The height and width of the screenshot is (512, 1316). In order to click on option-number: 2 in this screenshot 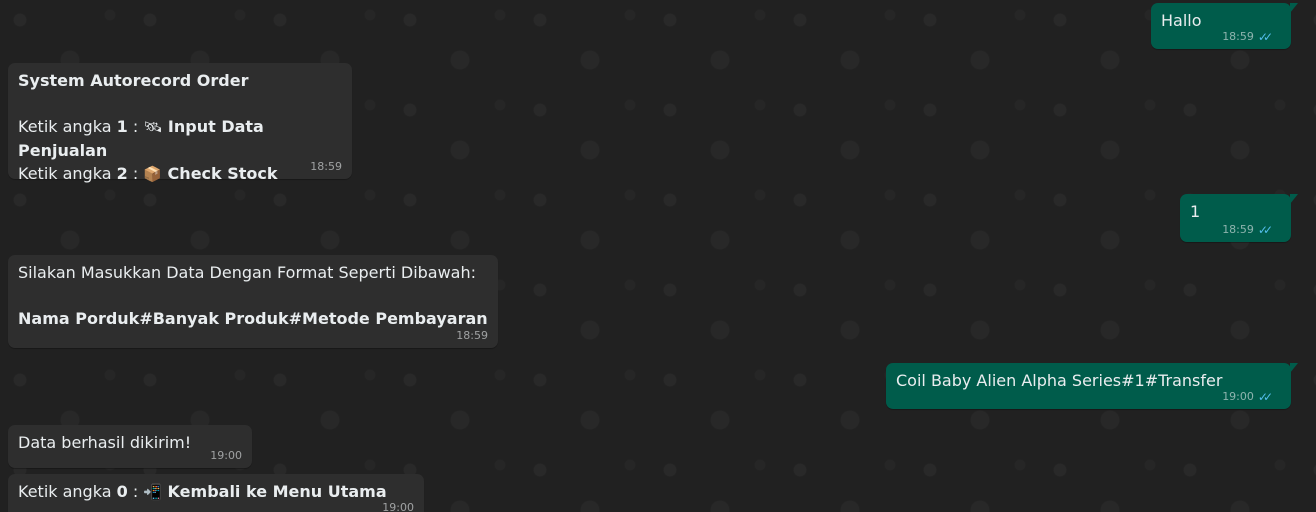, I will do `click(122, 173)`.